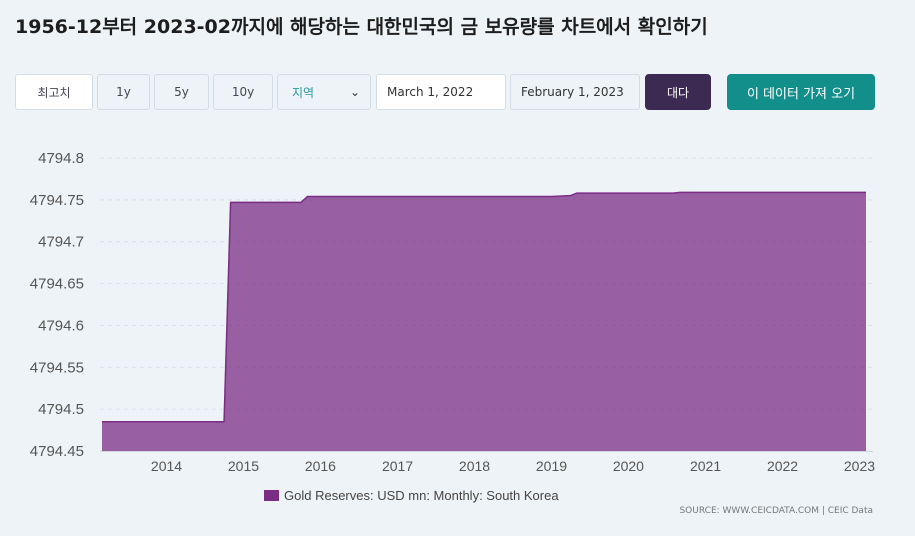 This screenshot has width=915, height=536. Describe the element at coordinates (320, 466) in the screenshot. I see `x-tick-label: 2016` at that location.